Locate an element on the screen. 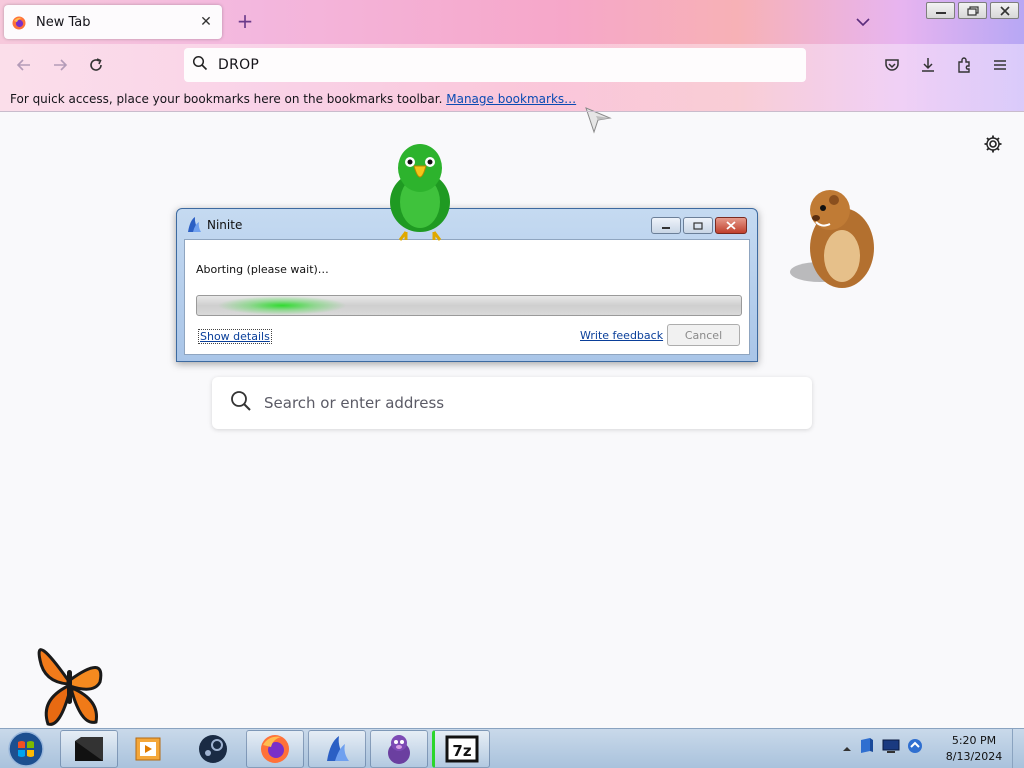 The height and width of the screenshot is (768, 1024). download-icon is located at coordinates (928, 65).